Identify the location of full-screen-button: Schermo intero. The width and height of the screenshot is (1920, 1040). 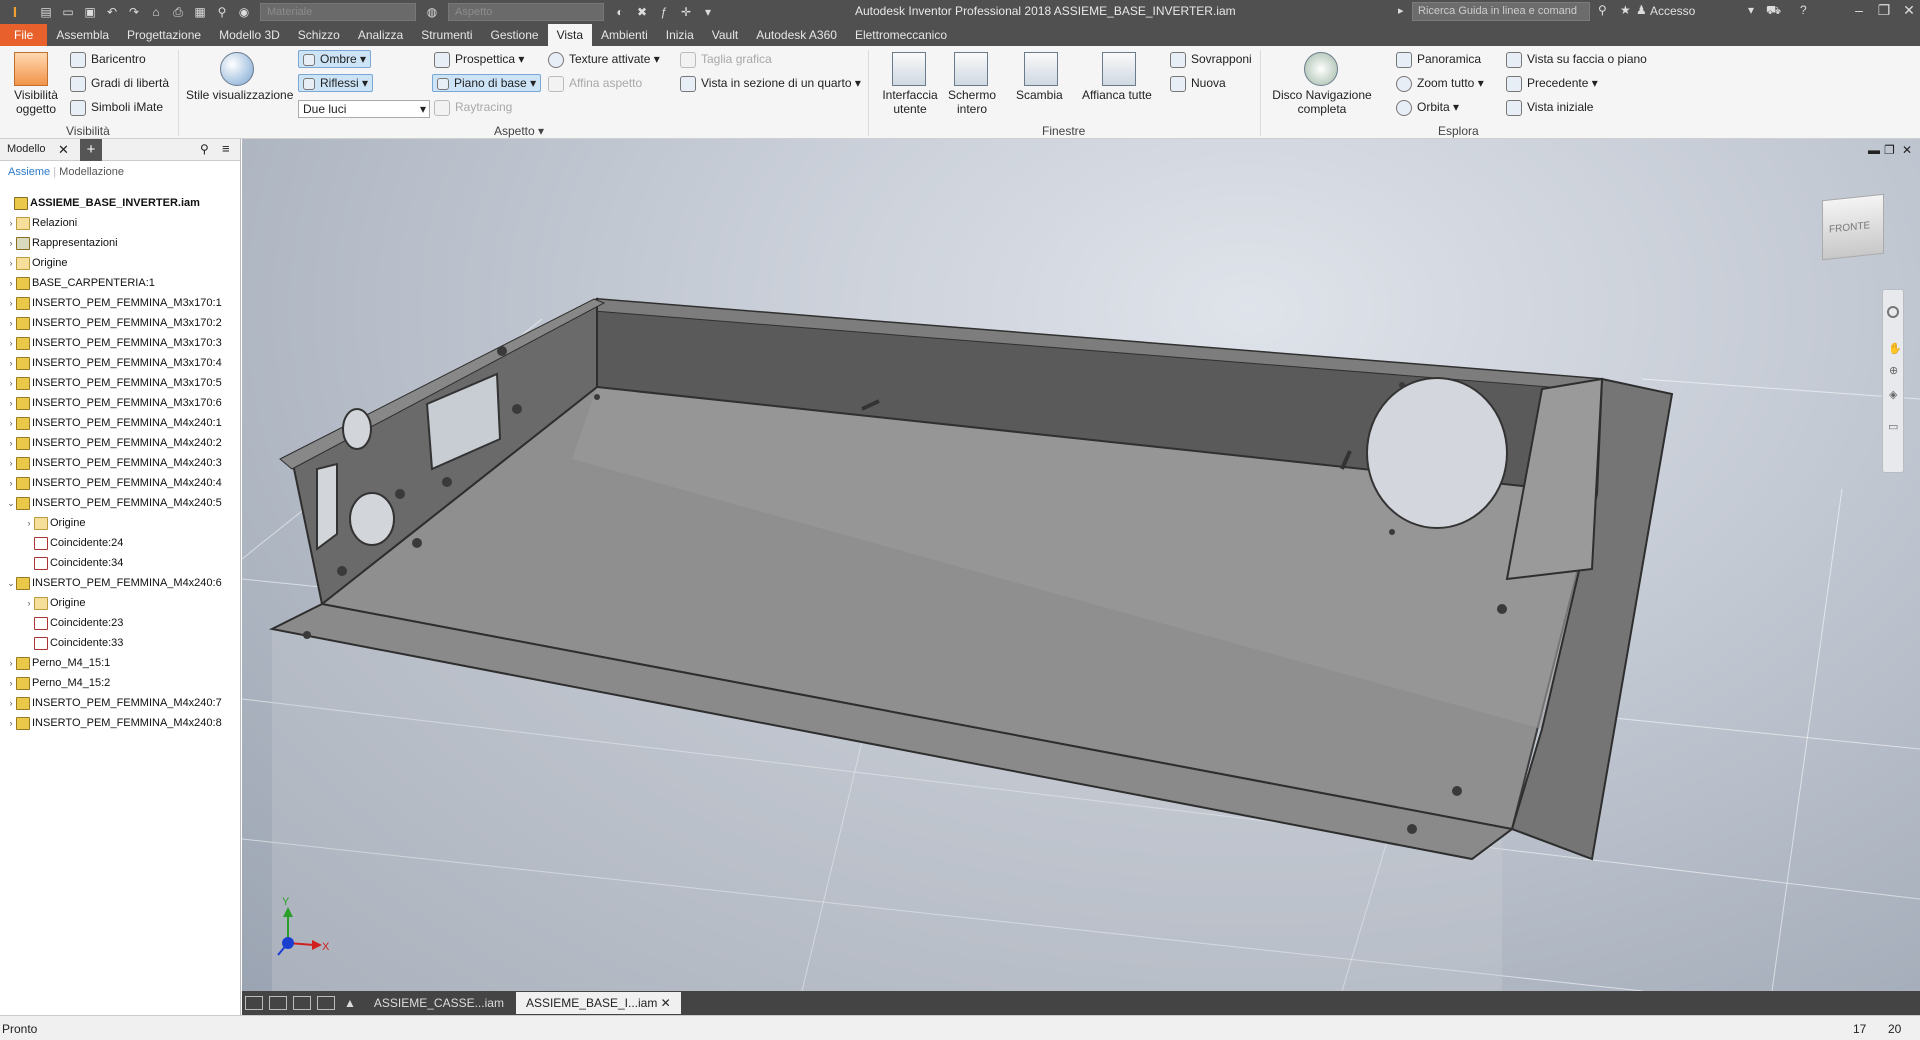
(972, 102).